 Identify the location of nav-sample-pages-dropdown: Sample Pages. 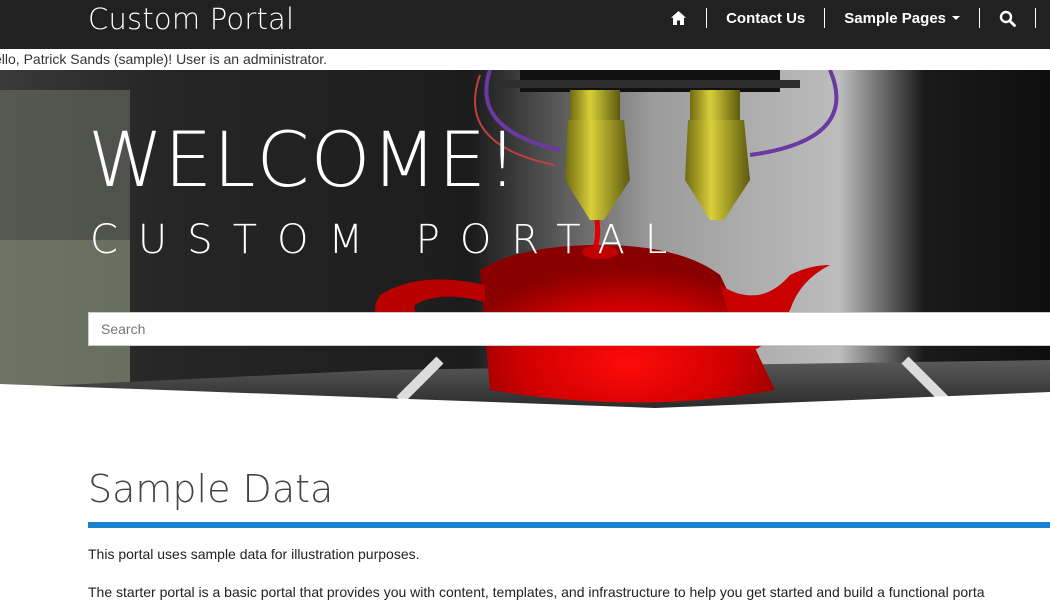
(902, 18).